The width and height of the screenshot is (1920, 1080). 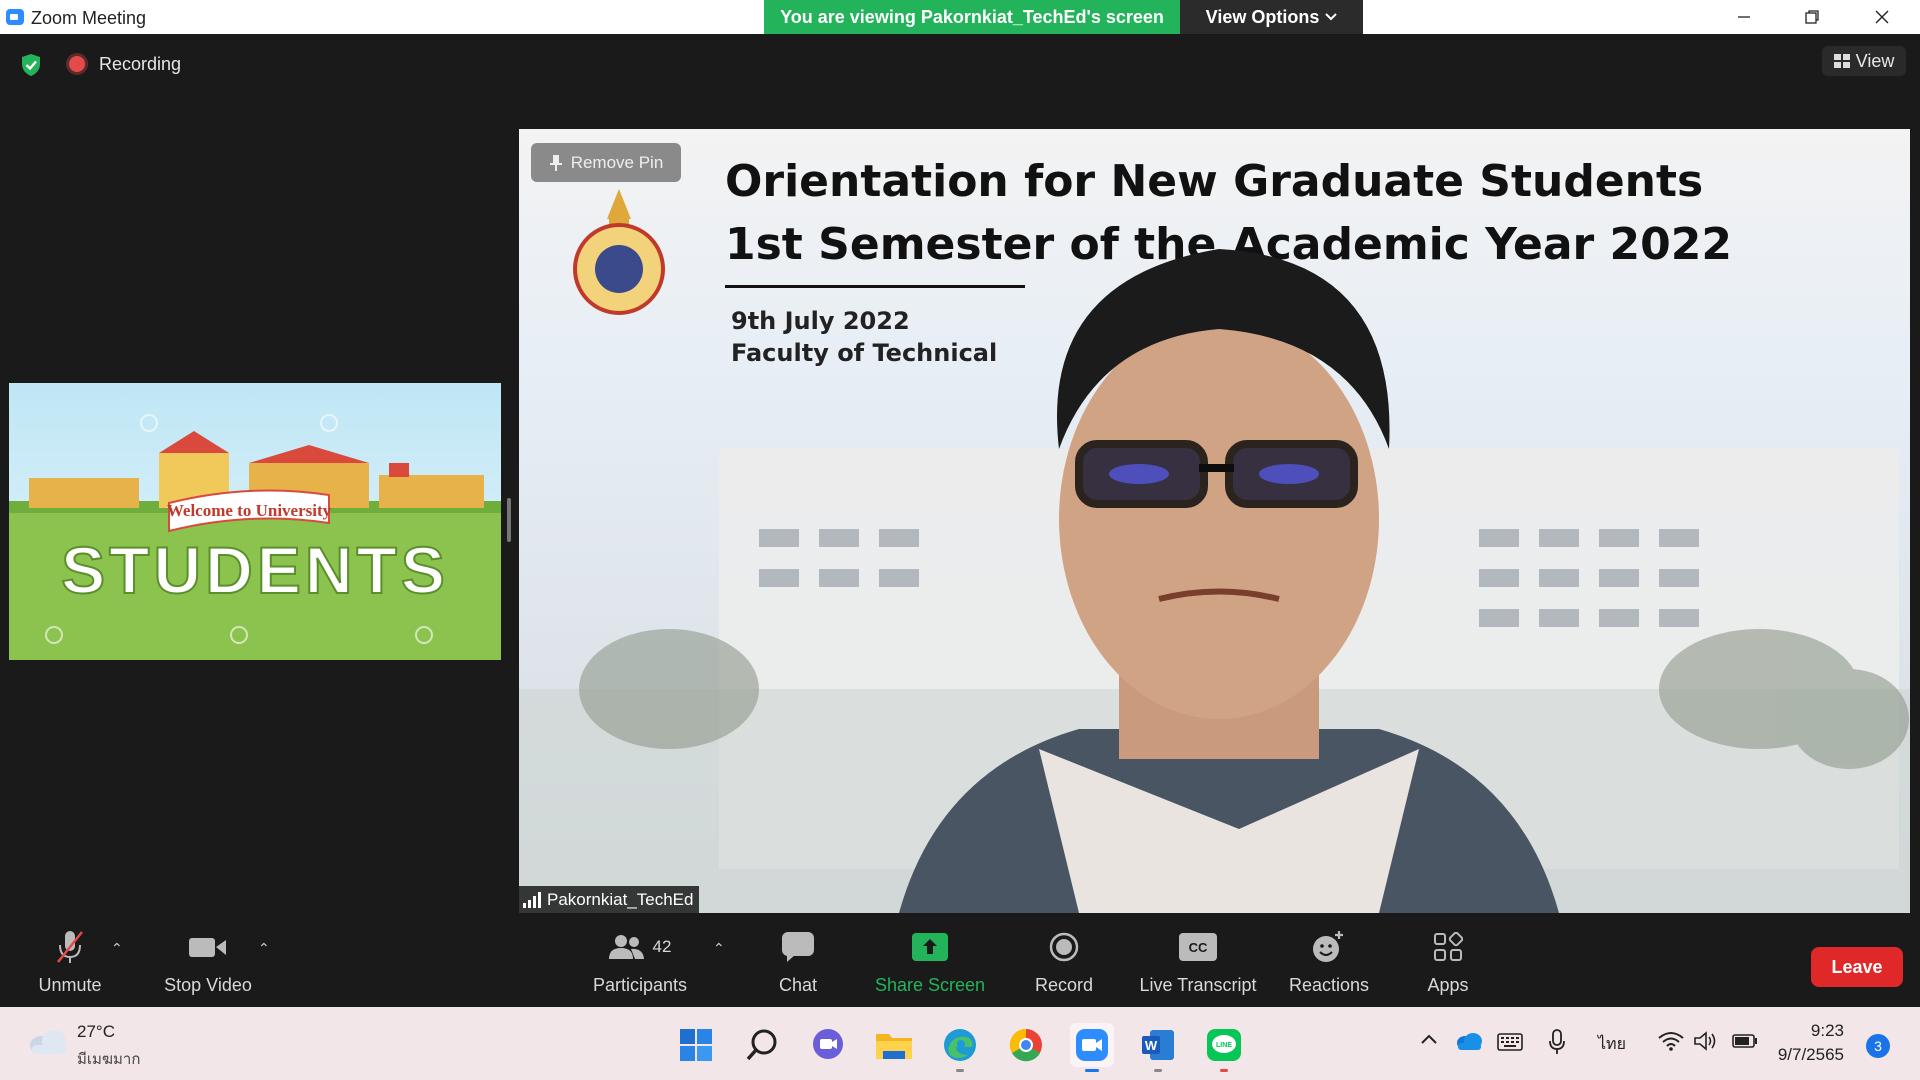 What do you see at coordinates (48, 1041) in the screenshot?
I see `cloud-weather-icon` at bounding box center [48, 1041].